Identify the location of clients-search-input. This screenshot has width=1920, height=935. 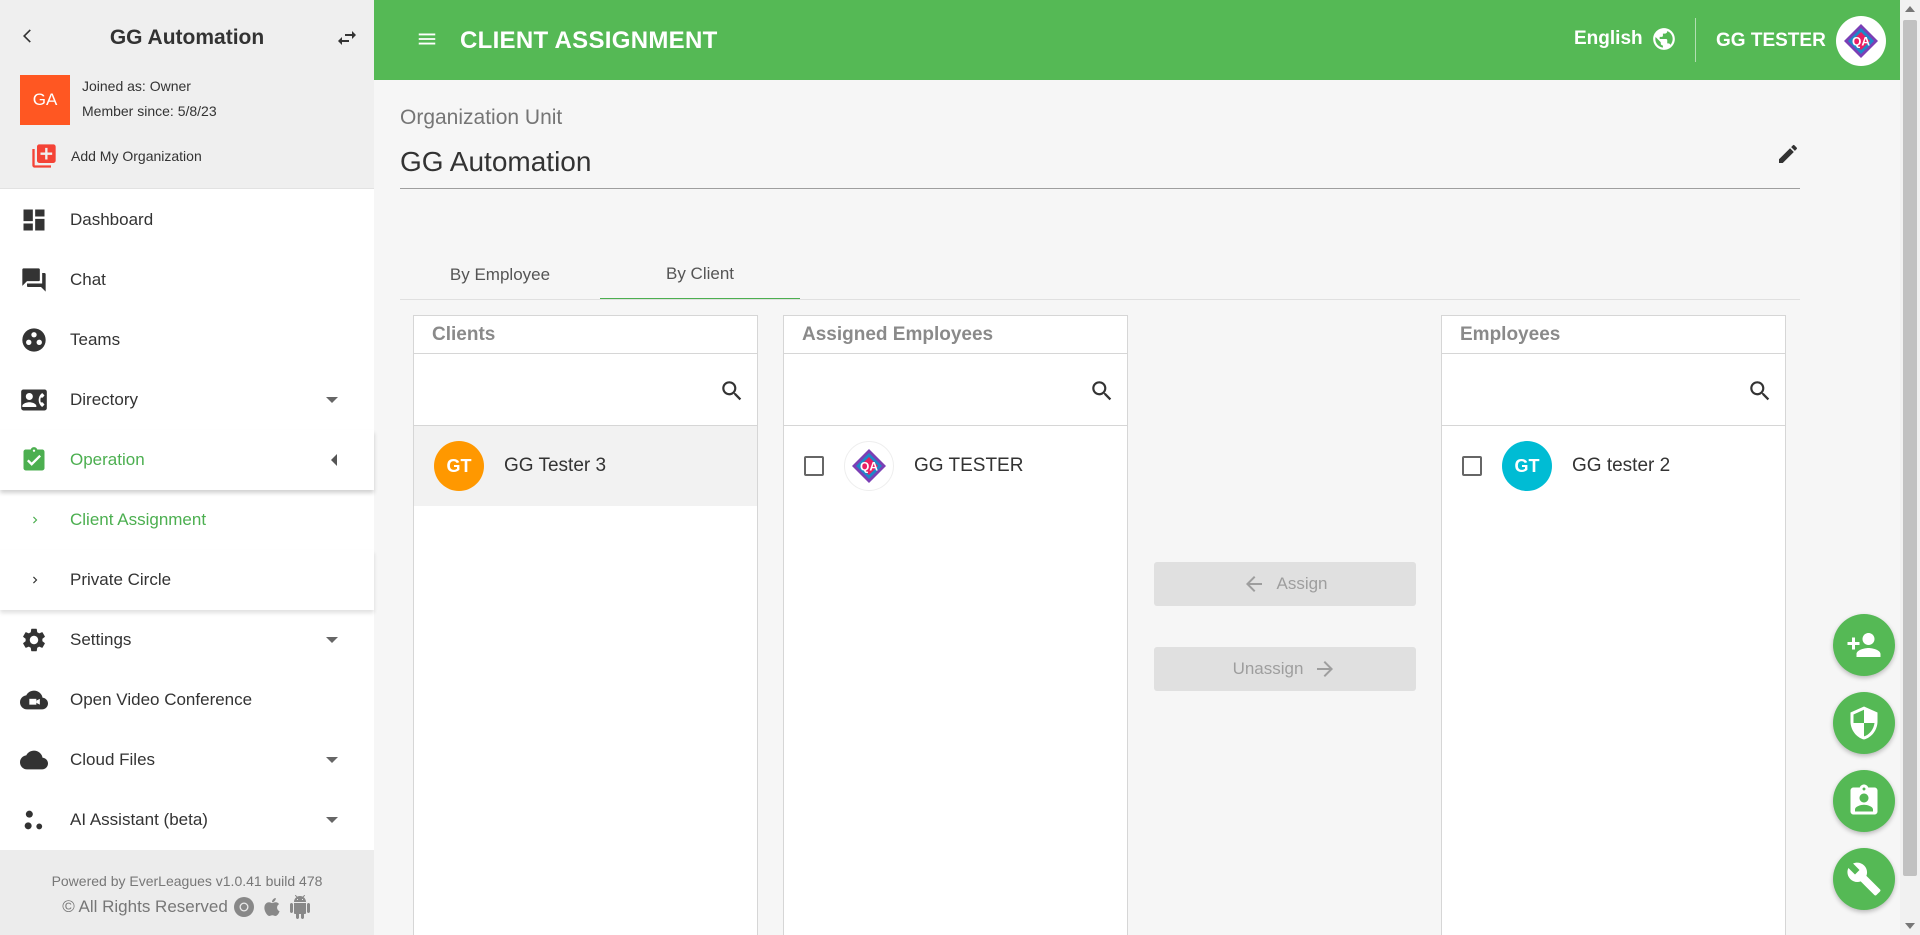
(559, 390).